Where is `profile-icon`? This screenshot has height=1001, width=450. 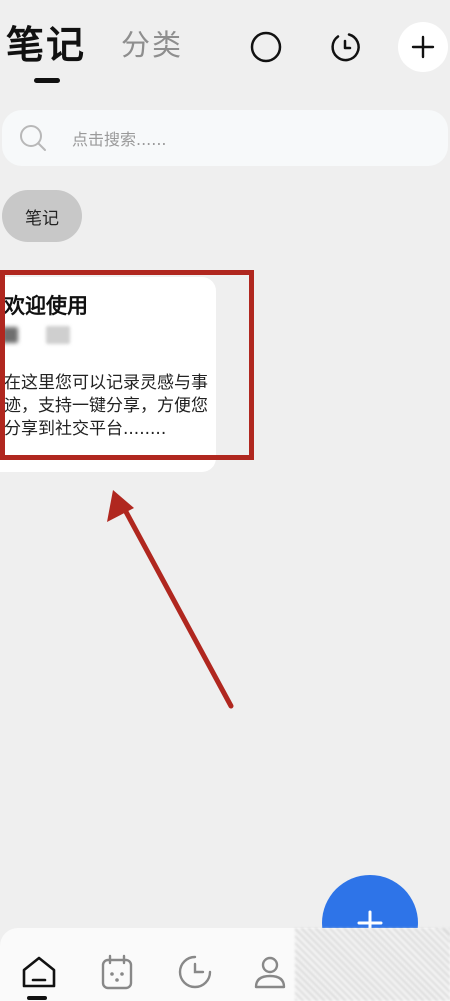
profile-icon is located at coordinates (270, 972).